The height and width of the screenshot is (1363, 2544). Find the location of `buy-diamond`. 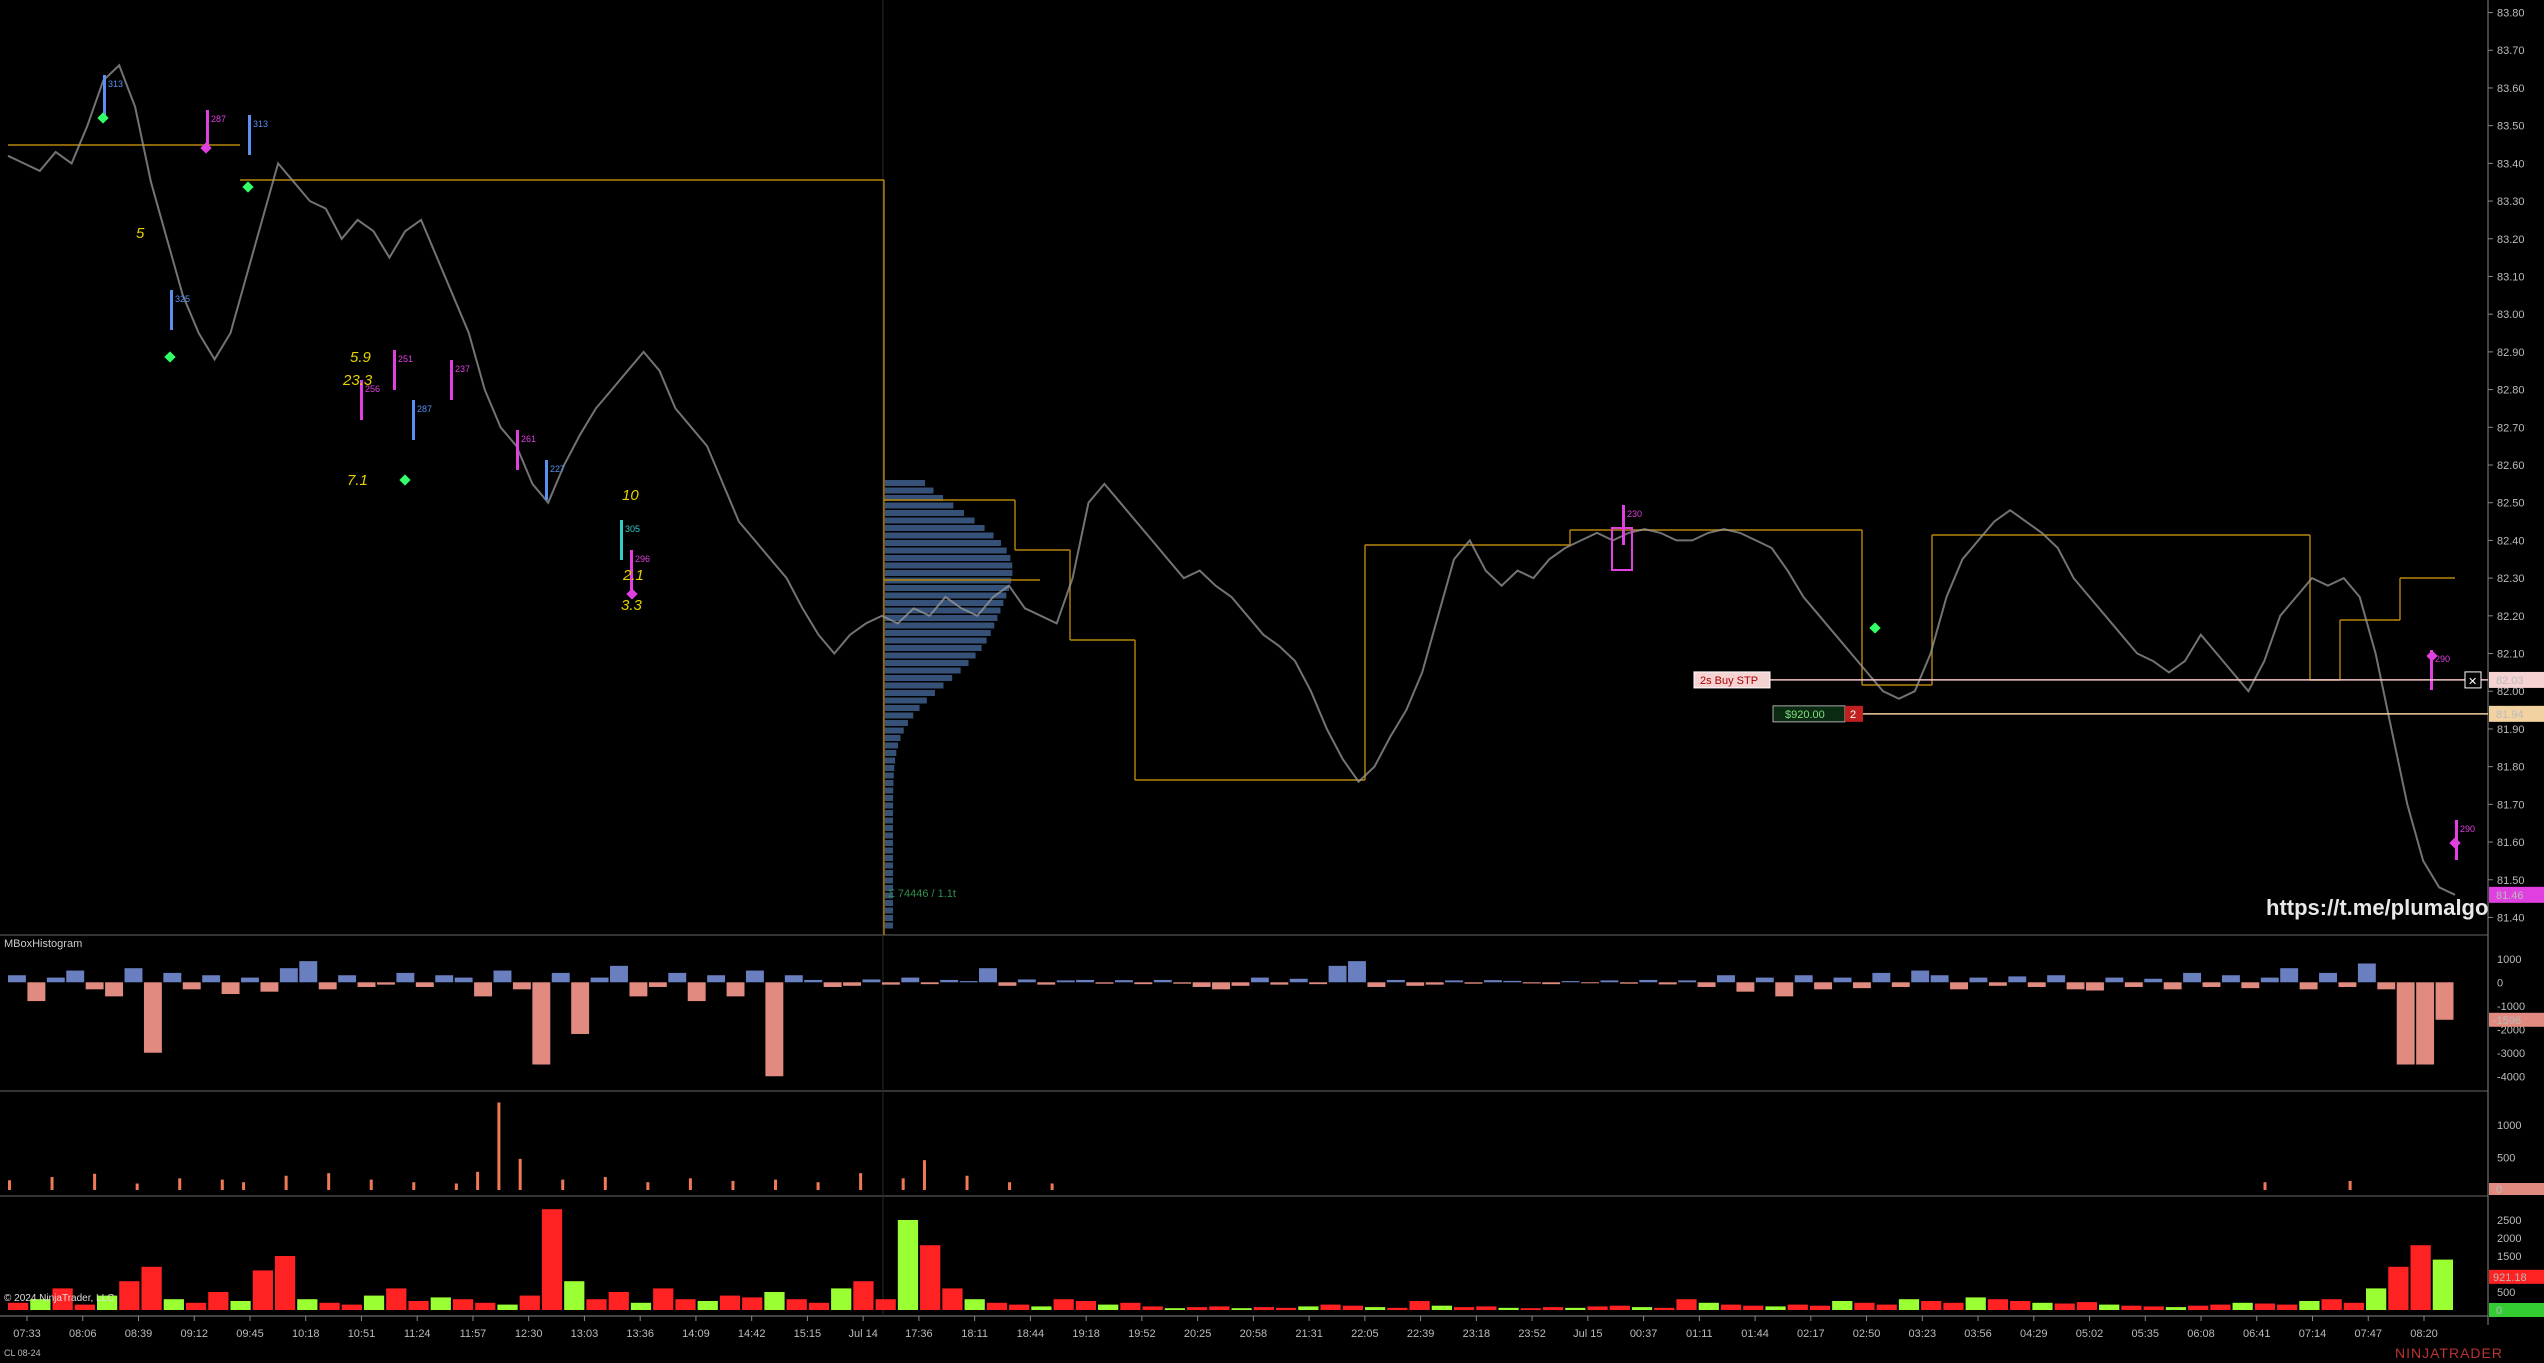

buy-diamond is located at coordinates (170, 357).